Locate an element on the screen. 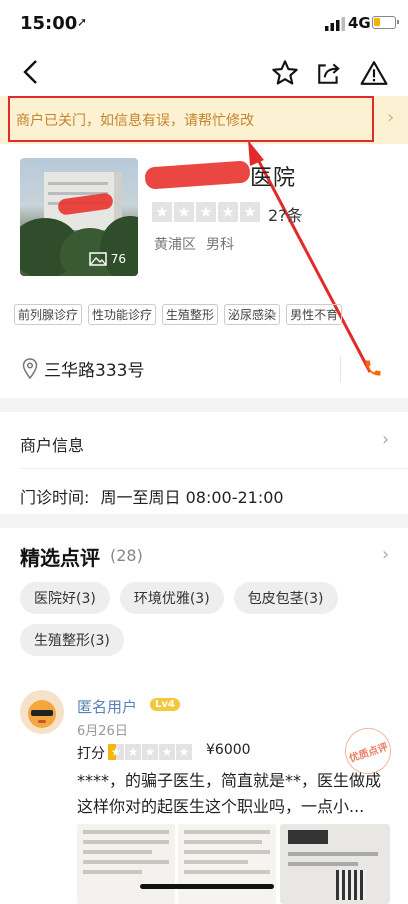 Image resolution: width=408 pixels, height=904 pixels. photo-count: 76 is located at coordinates (107, 259).